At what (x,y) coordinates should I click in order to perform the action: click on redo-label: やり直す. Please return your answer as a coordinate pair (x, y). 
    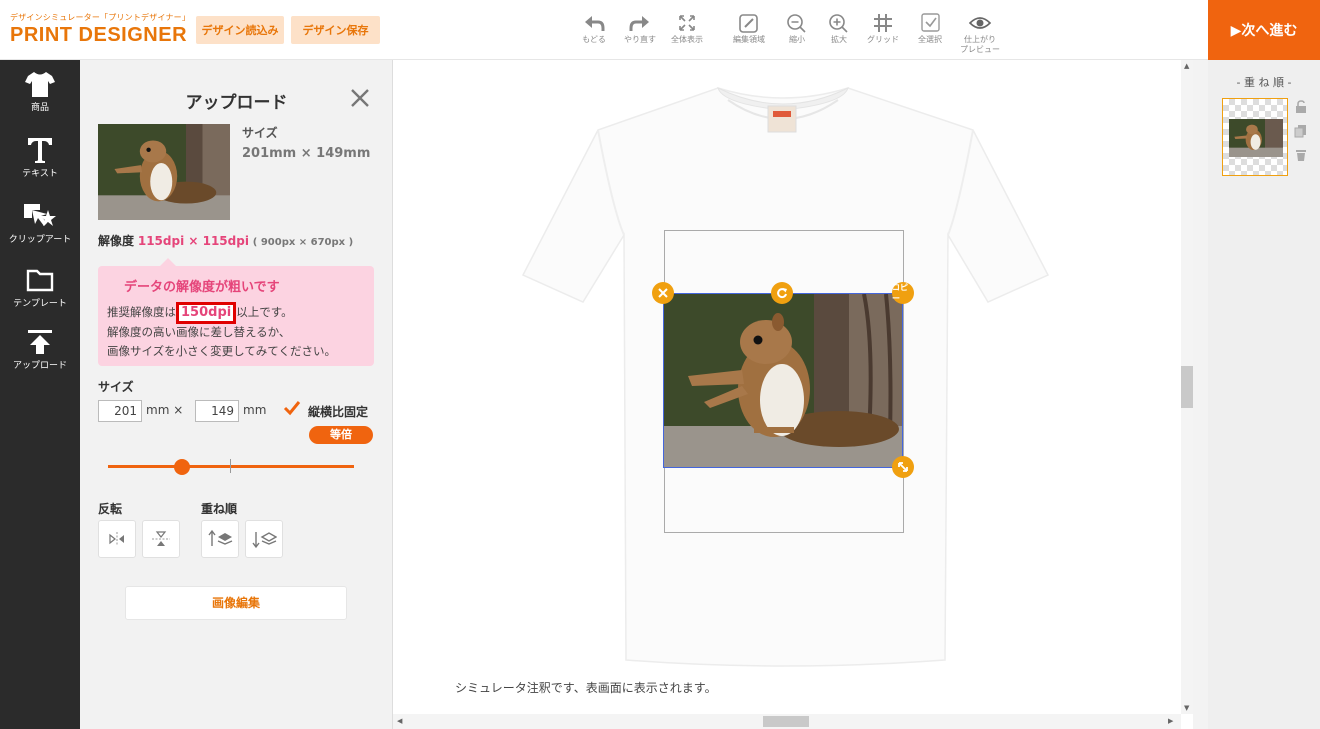
    Looking at the image, I should click on (640, 39).